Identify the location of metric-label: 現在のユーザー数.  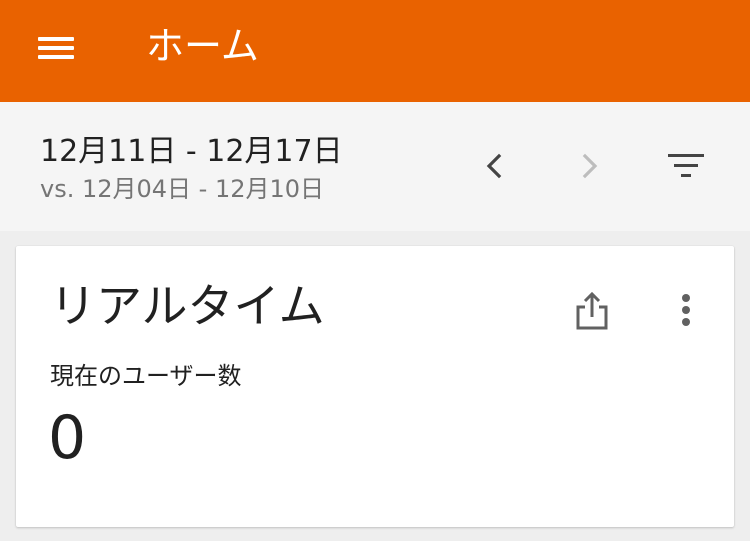
(146, 376).